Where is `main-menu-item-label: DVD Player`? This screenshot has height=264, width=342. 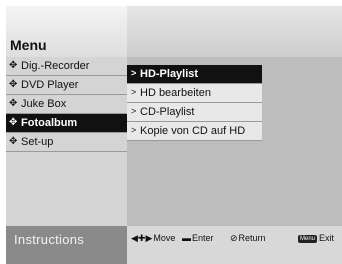
main-menu-item-label: DVD Player is located at coordinates (50, 85).